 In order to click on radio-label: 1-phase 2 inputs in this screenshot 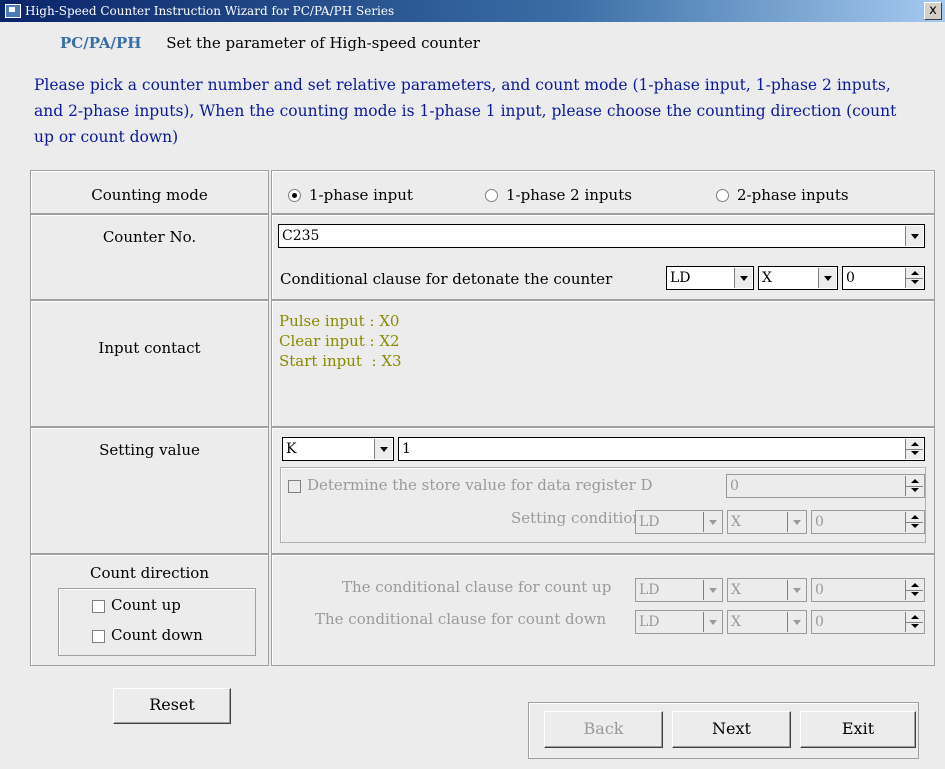, I will do `click(569, 195)`.